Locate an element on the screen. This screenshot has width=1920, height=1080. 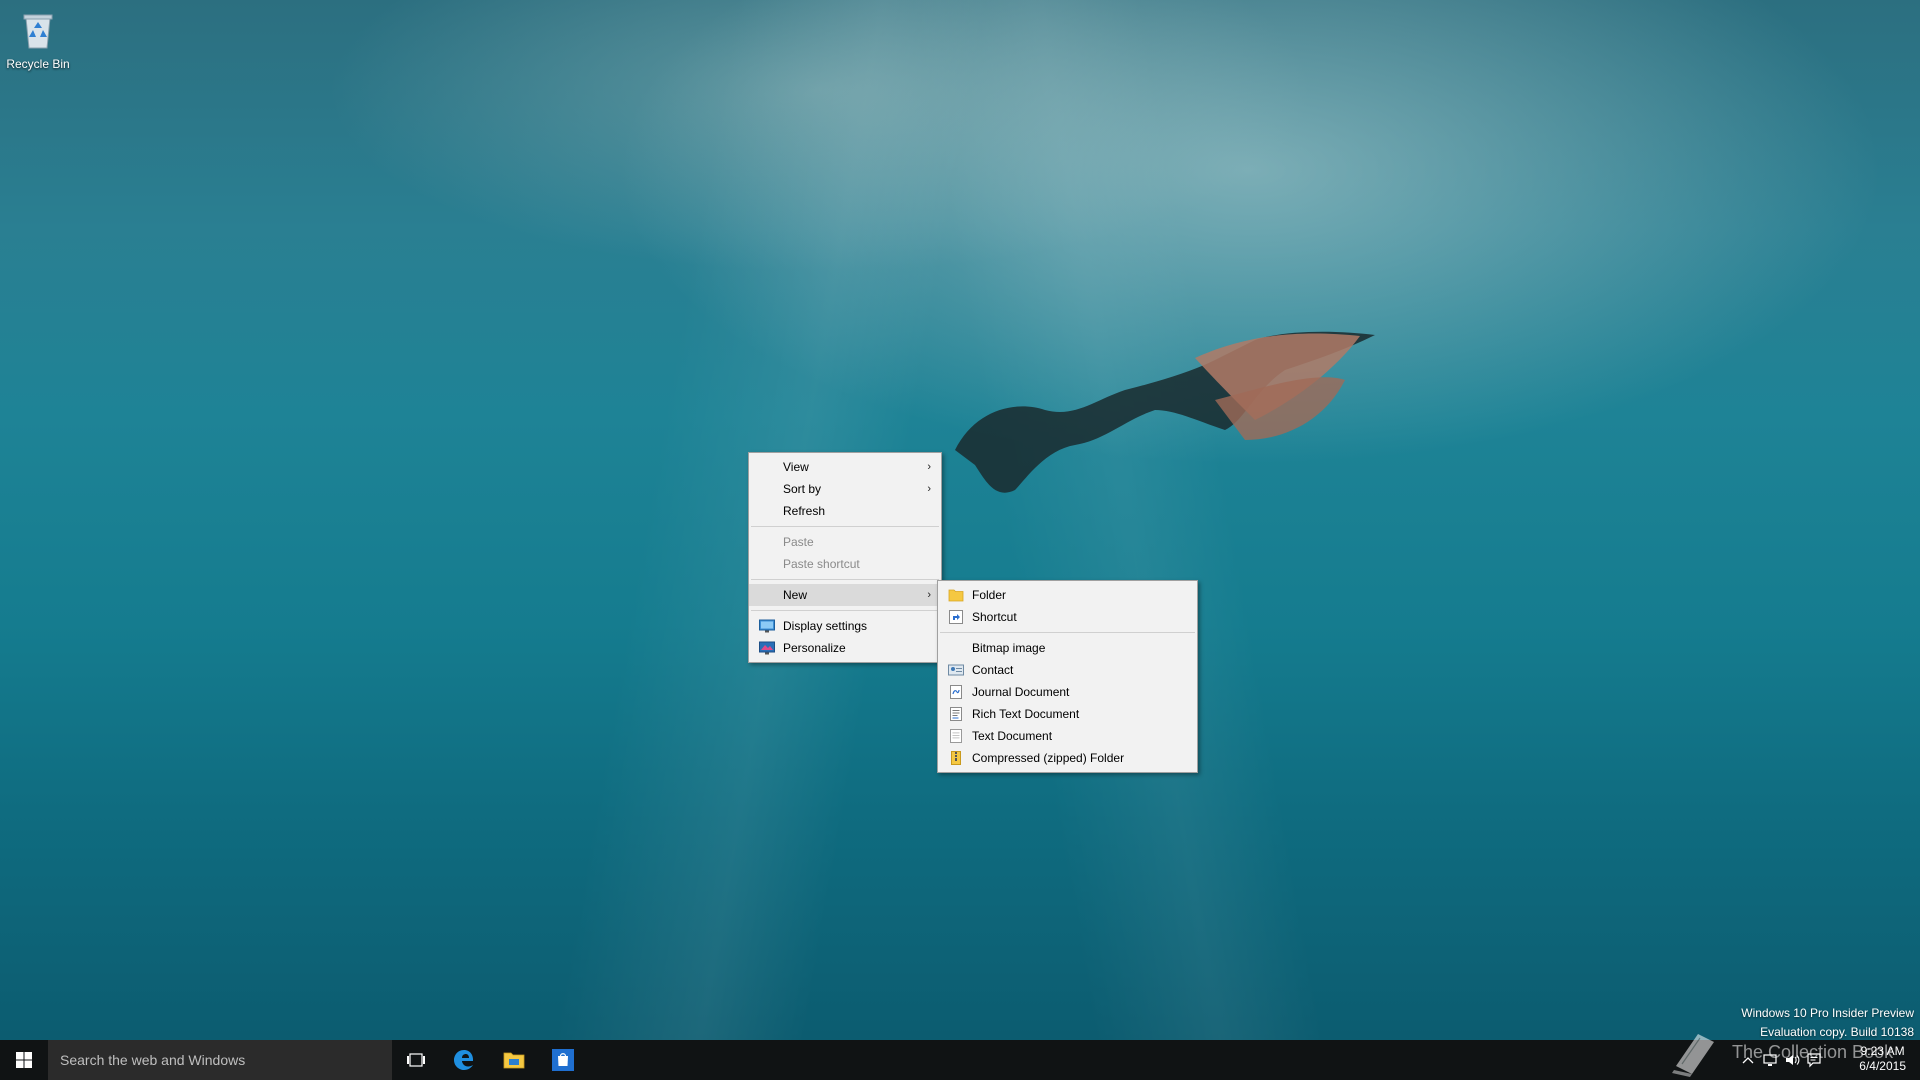
recycle-bin-icon is located at coordinates (38, 31).